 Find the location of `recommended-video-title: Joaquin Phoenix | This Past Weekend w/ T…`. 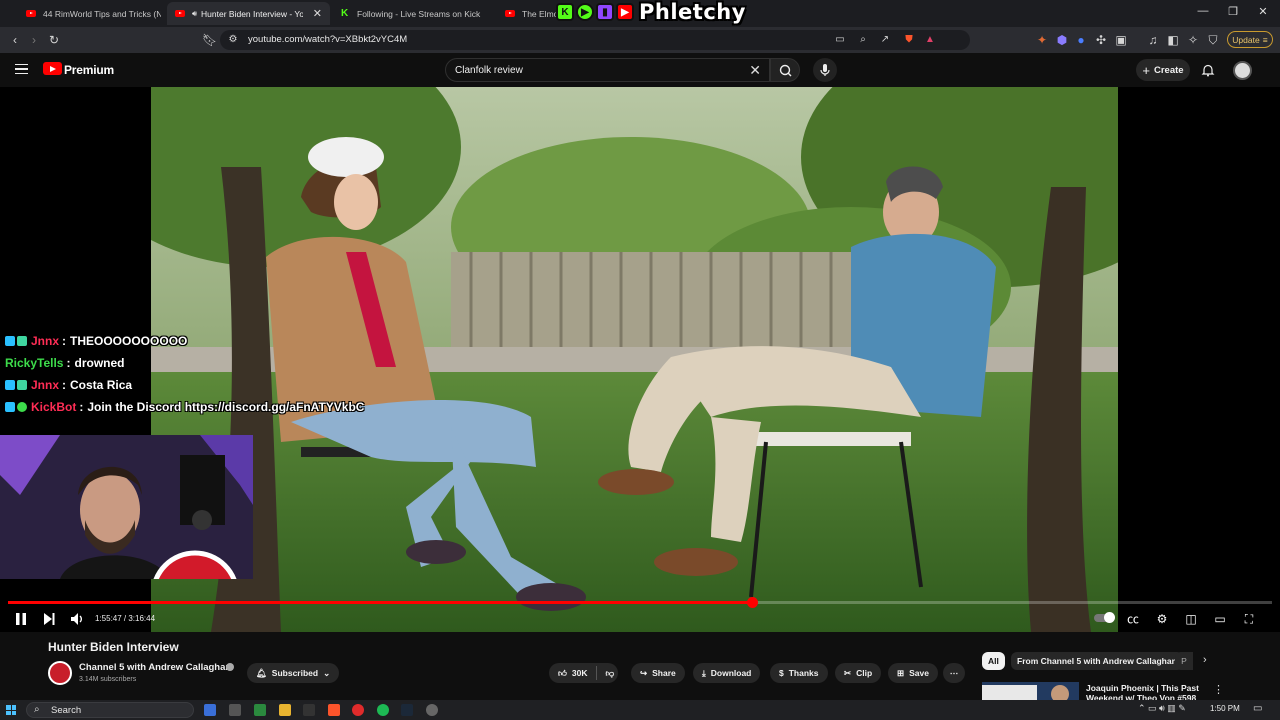

recommended-video-title: Joaquin Phoenix | This Past Weekend w/ T… is located at coordinates (1143, 691).